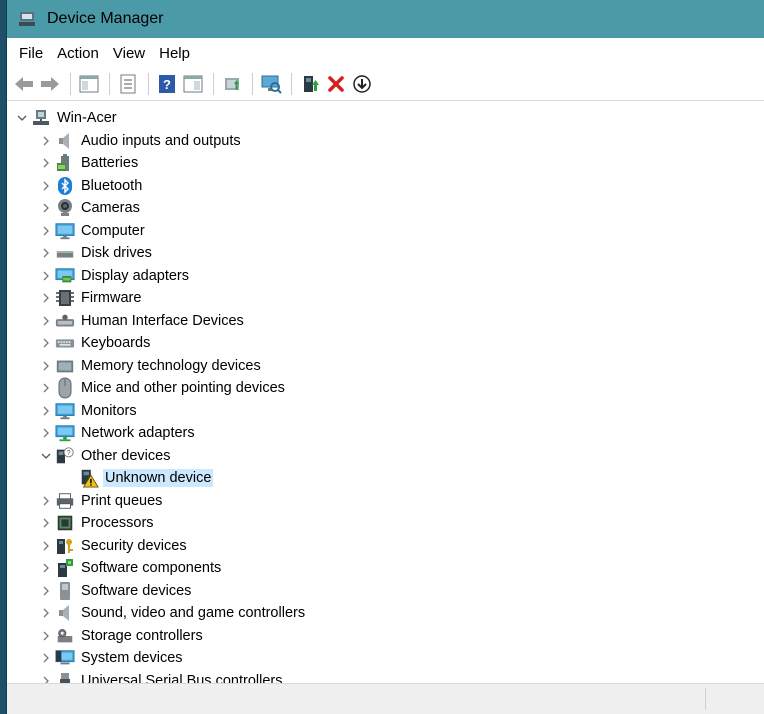 This screenshot has width=764, height=714. What do you see at coordinates (174, 53) in the screenshot?
I see `menu-help: Help` at bounding box center [174, 53].